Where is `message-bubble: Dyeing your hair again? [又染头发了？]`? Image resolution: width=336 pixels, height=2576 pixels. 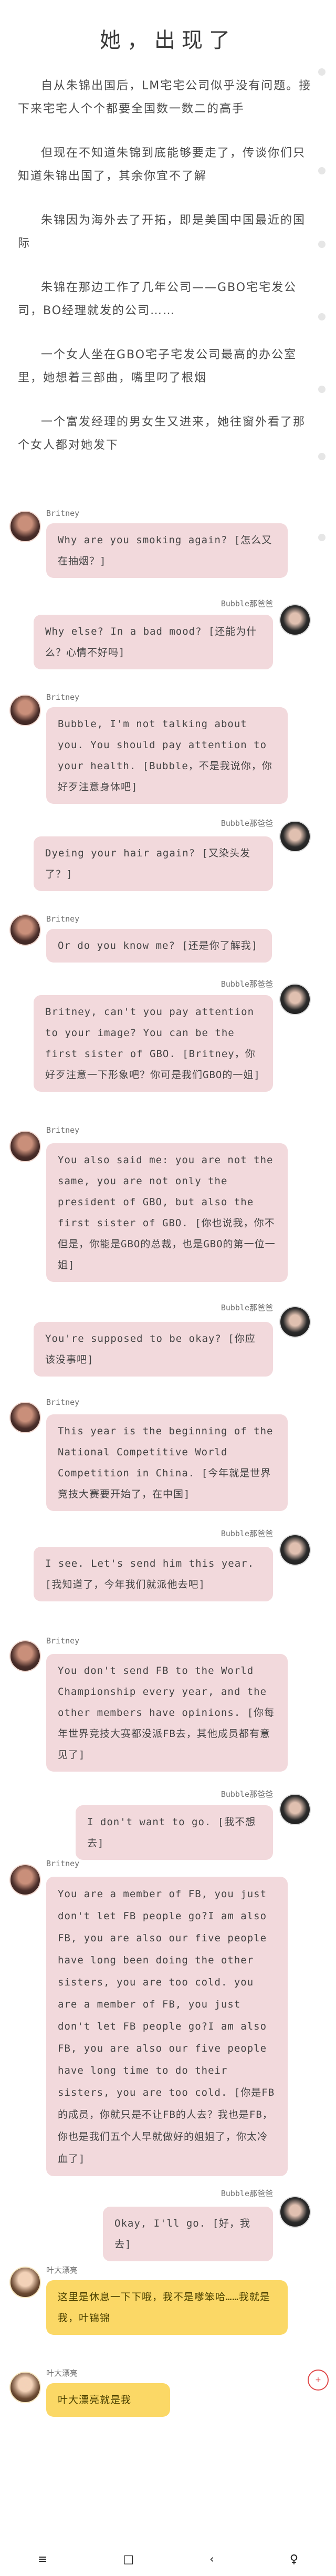
message-bubble: Dyeing your hair again? [又染头发了？] is located at coordinates (153, 863).